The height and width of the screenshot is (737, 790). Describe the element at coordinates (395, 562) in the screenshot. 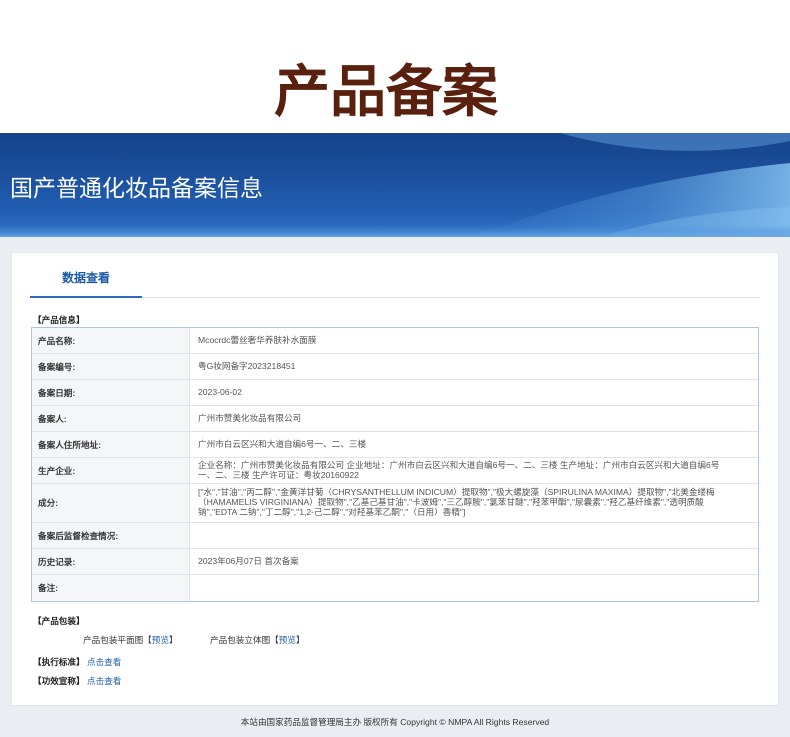

I see `table-row-history: 历史记录: 2023年06月07日 首次备案` at that location.